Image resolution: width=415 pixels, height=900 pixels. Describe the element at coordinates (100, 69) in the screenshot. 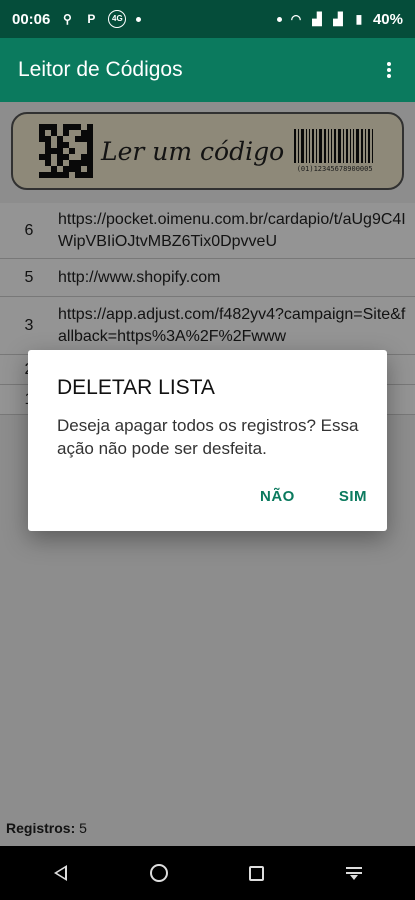

I see `app-title: Leitor de Códigos` at that location.